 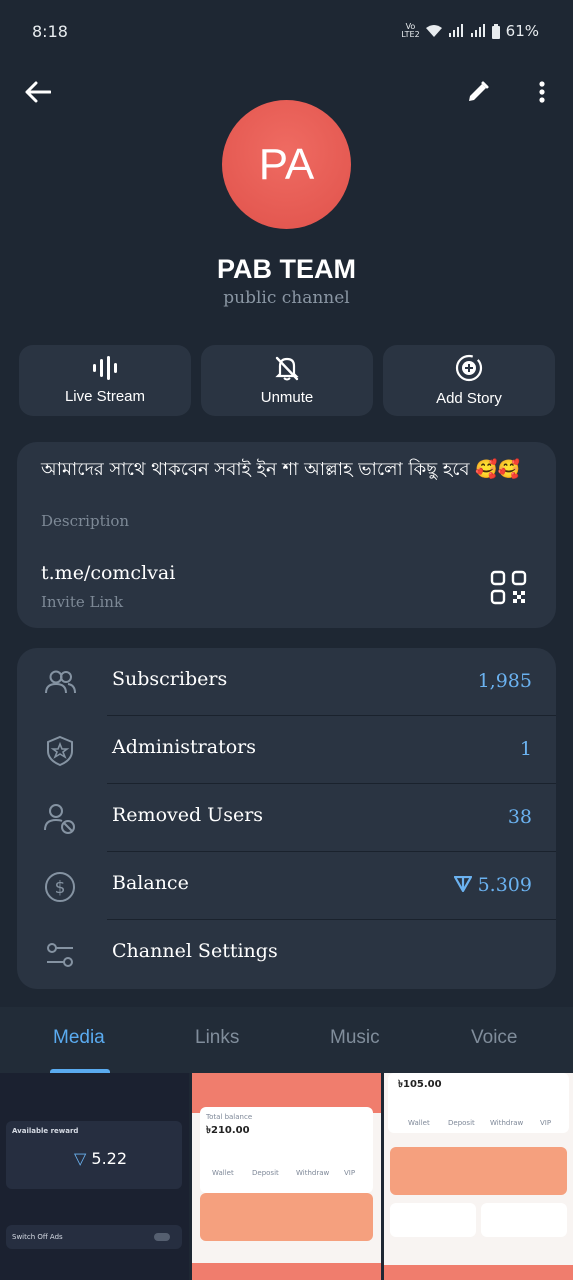 What do you see at coordinates (170, 679) in the screenshot?
I see `row-label: Subscribers` at bounding box center [170, 679].